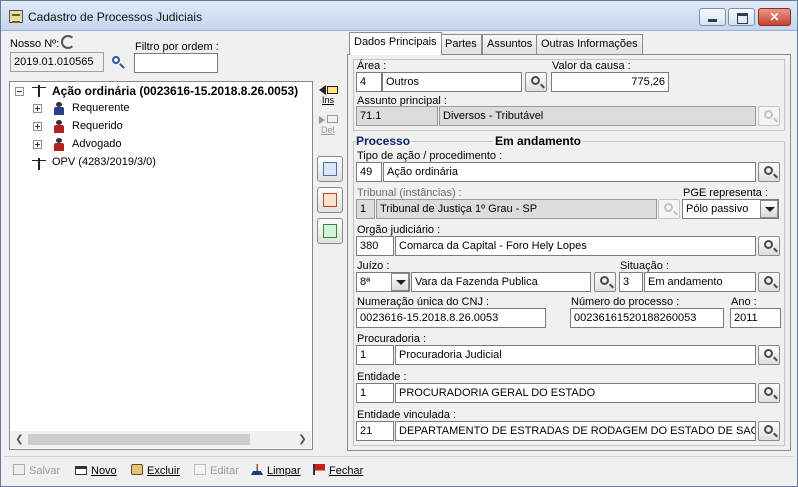  What do you see at coordinates (610, 82) in the screenshot?
I see `valor-causa-field: 775,26` at bounding box center [610, 82].